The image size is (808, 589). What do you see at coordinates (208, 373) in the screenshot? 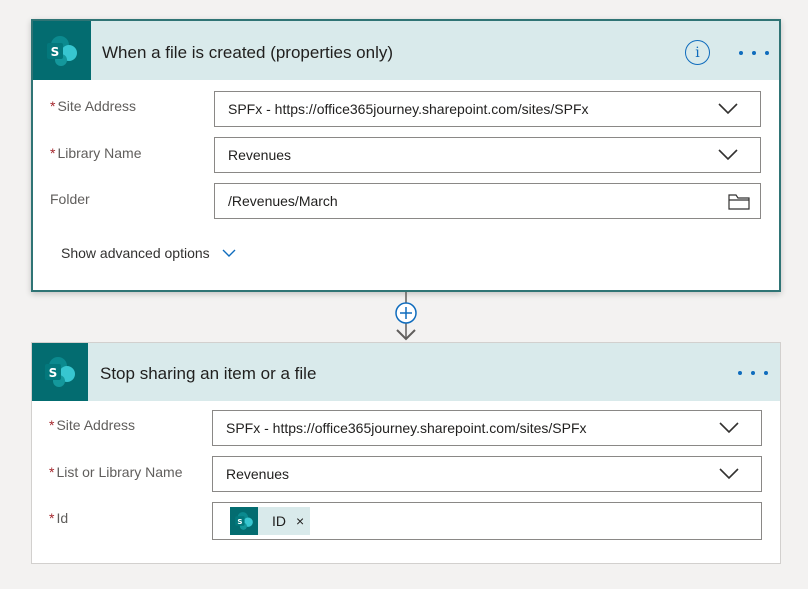
I see `action-title: Stop sharing an item or a file` at bounding box center [208, 373].